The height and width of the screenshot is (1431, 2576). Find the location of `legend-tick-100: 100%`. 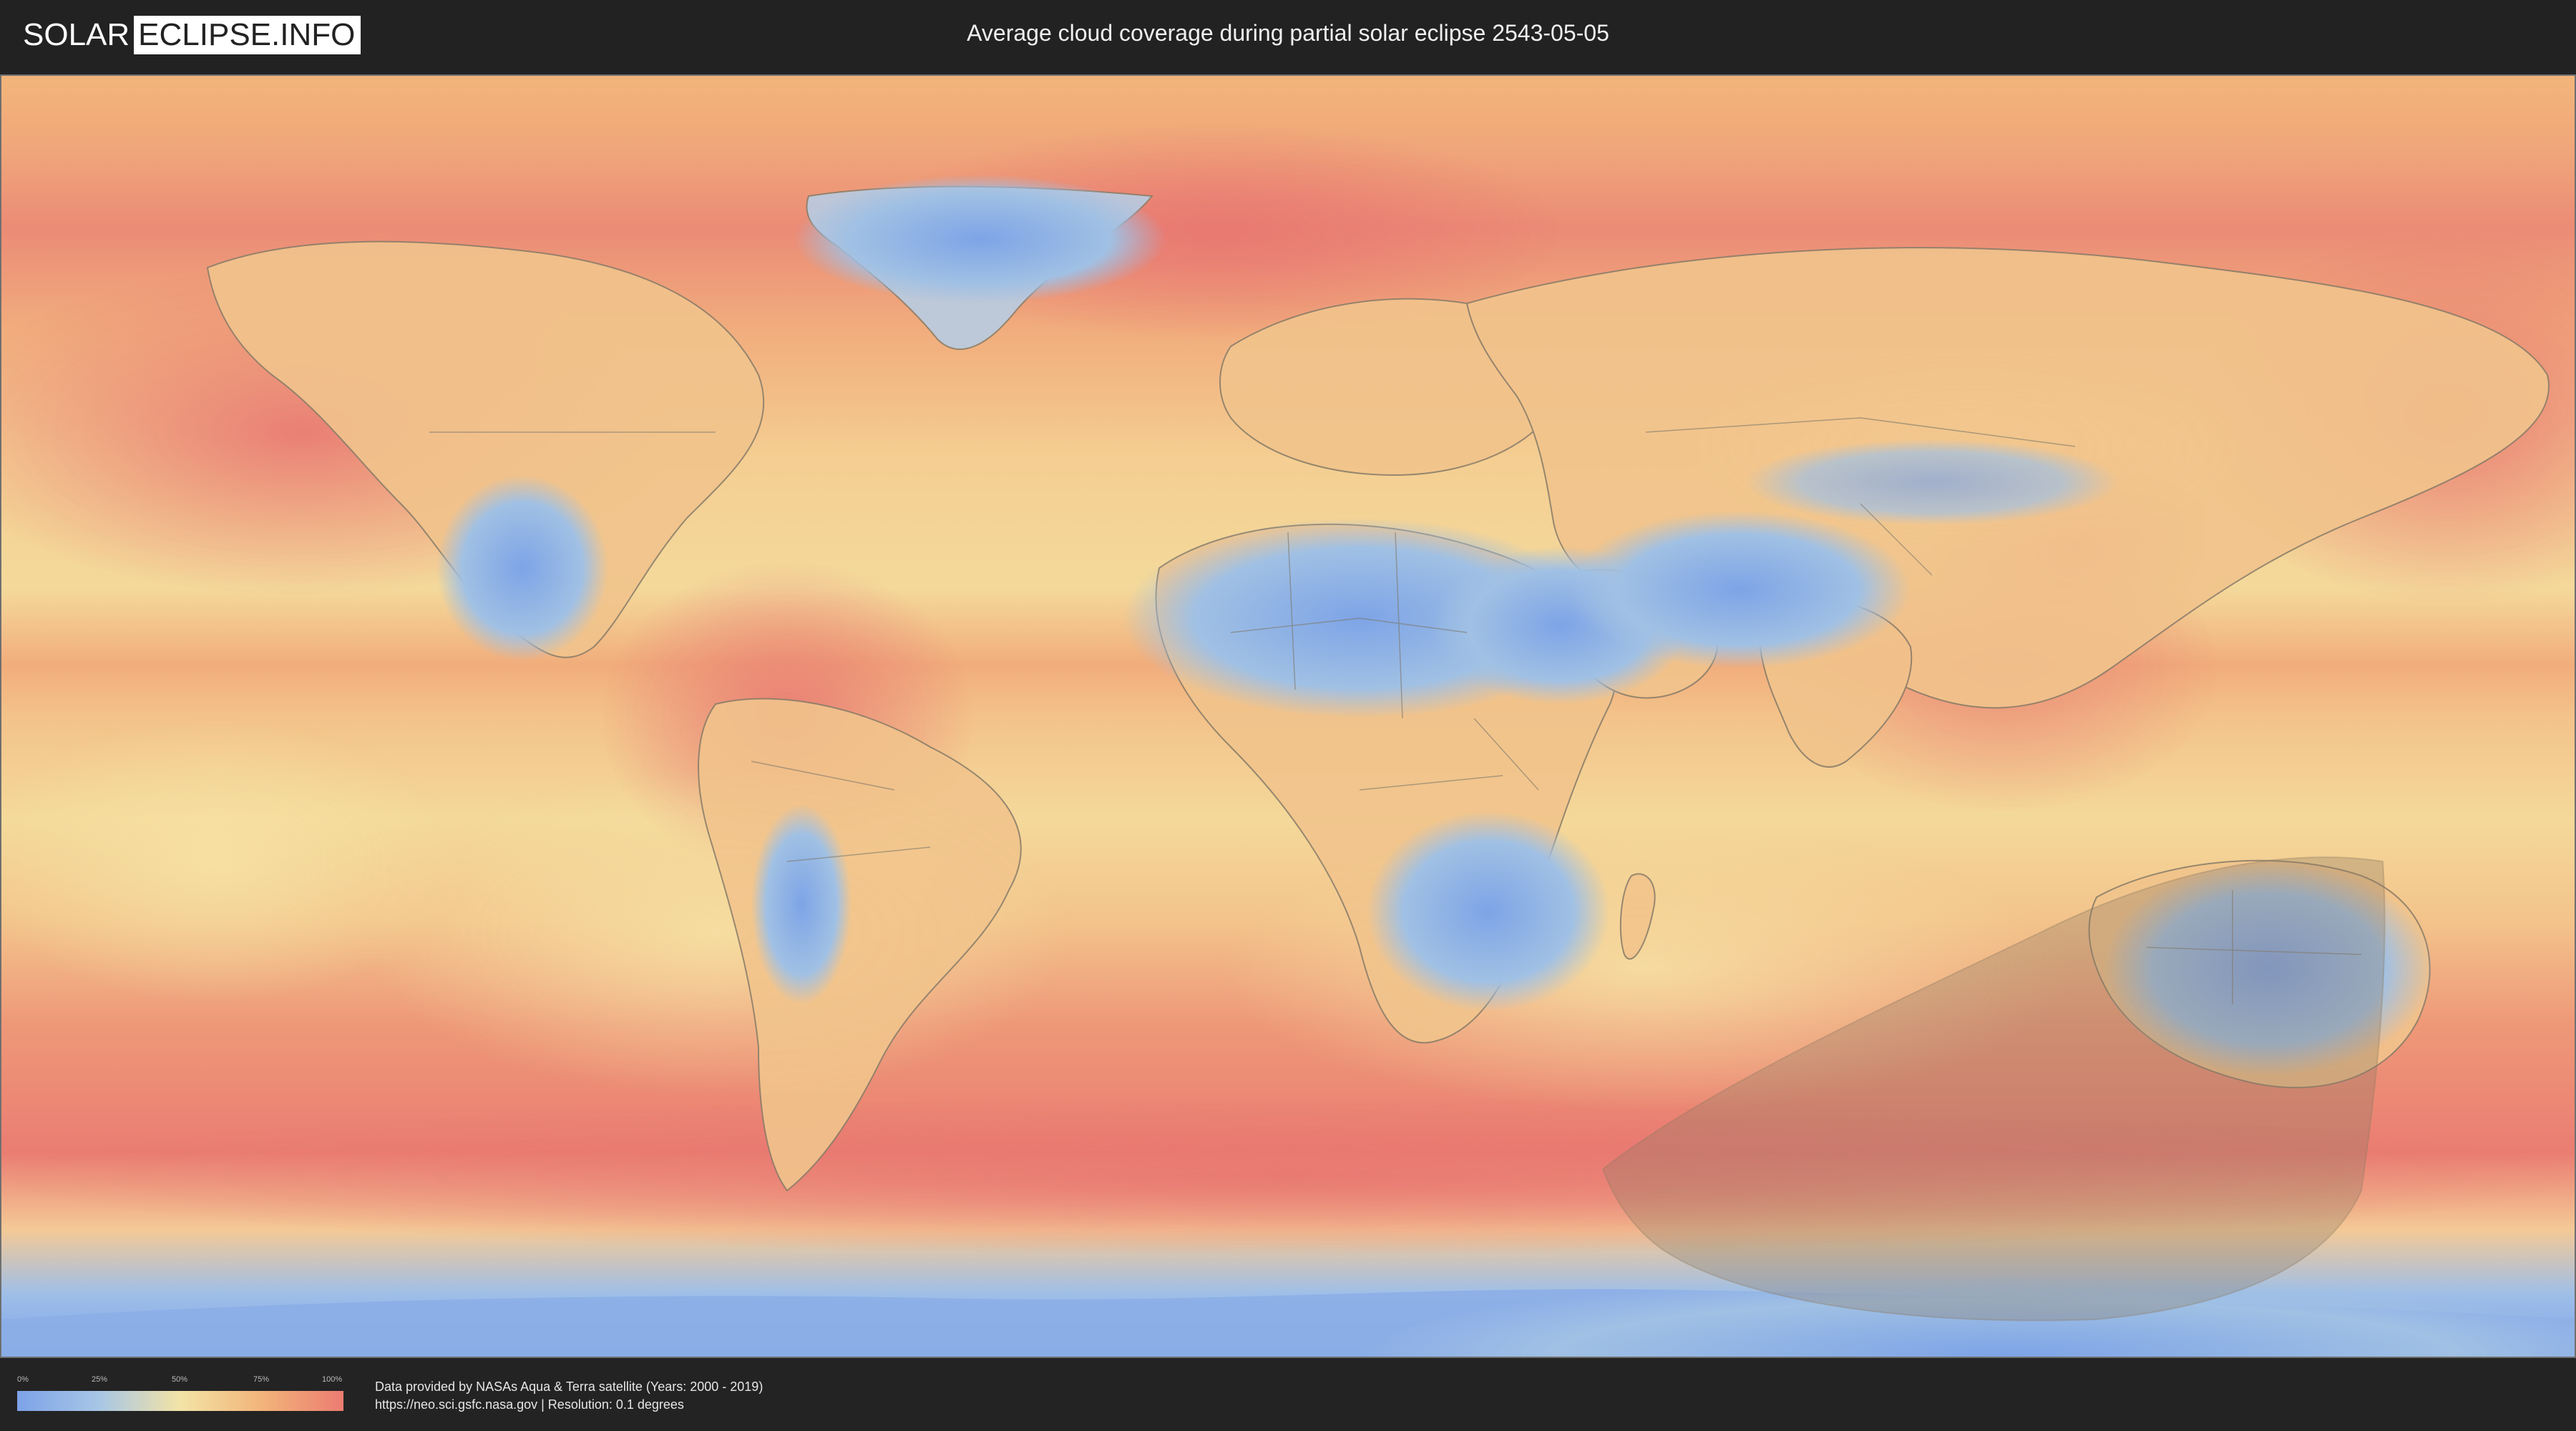

legend-tick-100: 100% is located at coordinates (332, 1379).